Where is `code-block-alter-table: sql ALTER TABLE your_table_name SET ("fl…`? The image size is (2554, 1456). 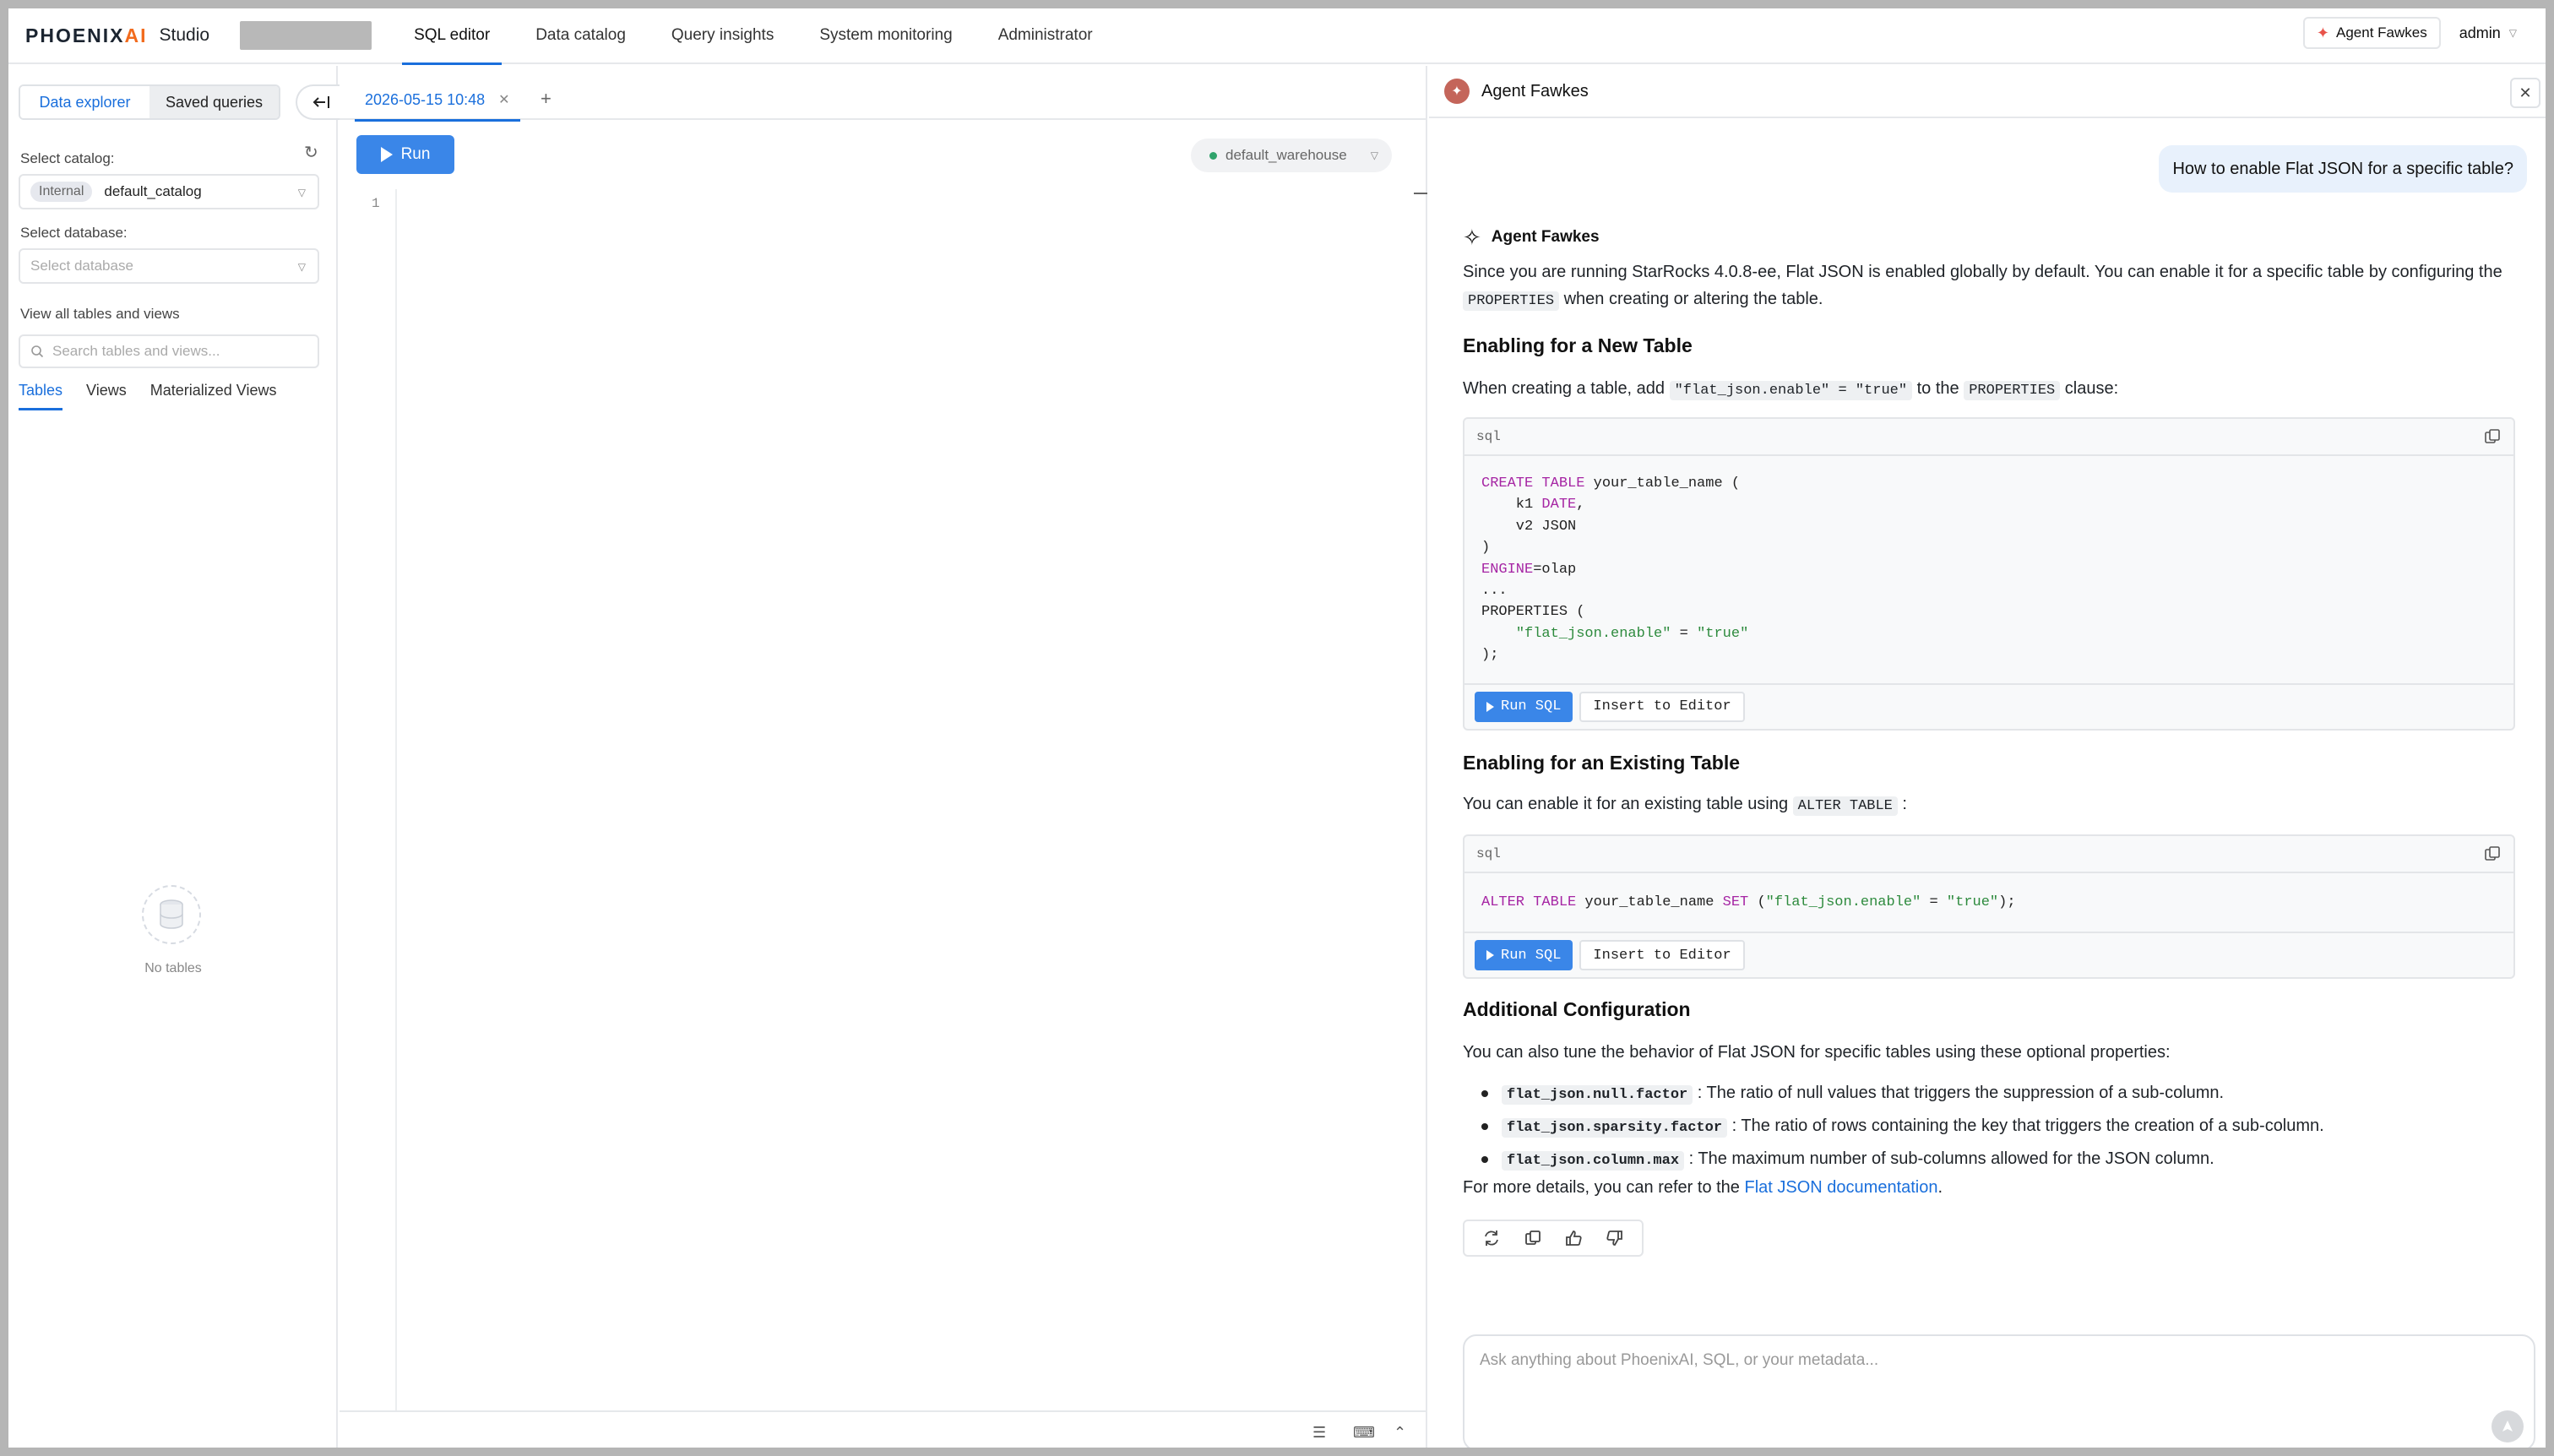
code-block-alter-table: sql ALTER TABLE your_table_name SET ("fl… is located at coordinates (1989, 907).